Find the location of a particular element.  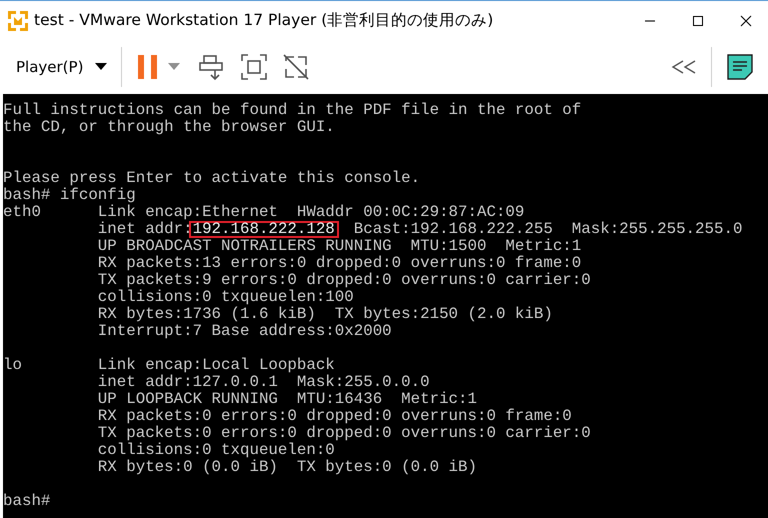

console-line: RX bytes:1736 (1.6 kiB) TX bytes:2150 (2.0 kiB) is located at coordinates (324, 314).